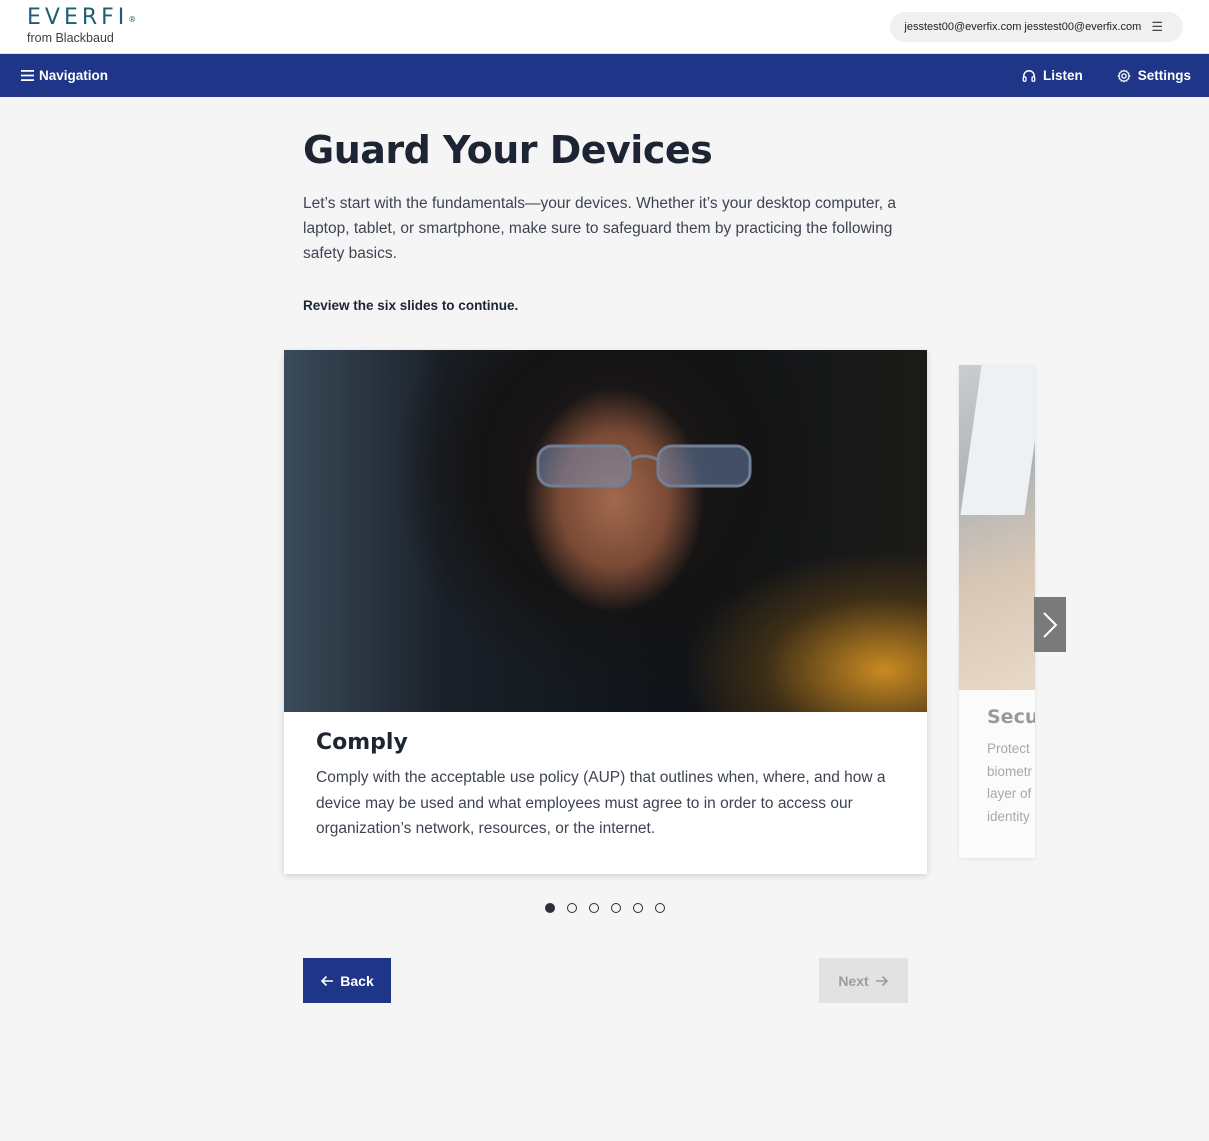  Describe the element at coordinates (362, 742) in the screenshot. I see `slide-title: Comply` at that location.